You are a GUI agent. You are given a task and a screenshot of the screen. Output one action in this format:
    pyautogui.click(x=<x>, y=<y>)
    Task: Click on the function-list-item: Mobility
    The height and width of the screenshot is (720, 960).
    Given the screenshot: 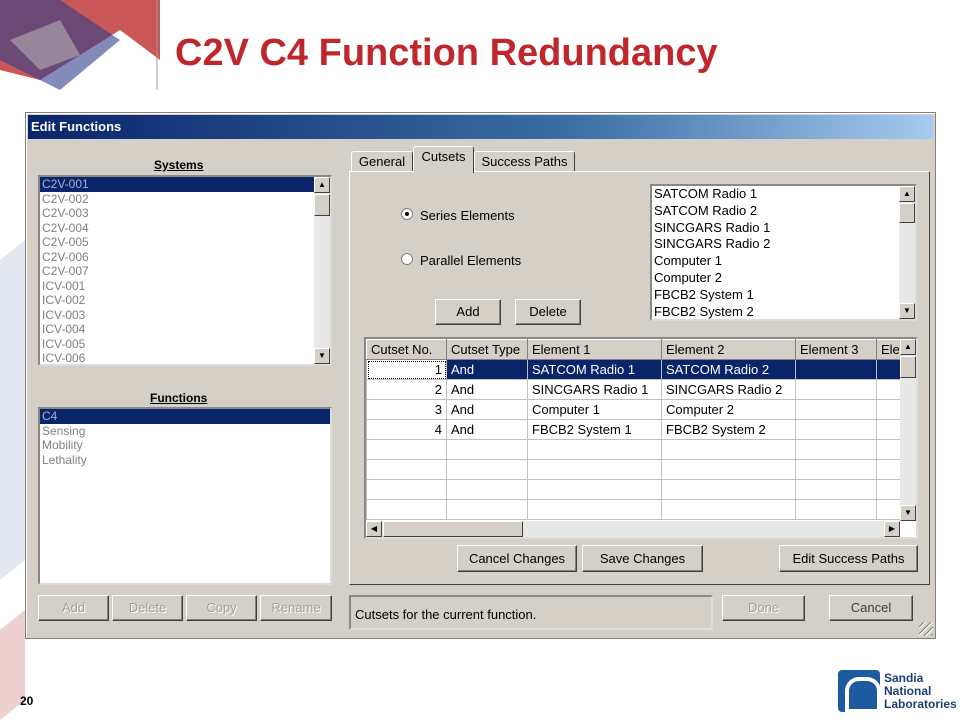 What is the action you would take?
    pyautogui.click(x=185, y=445)
    